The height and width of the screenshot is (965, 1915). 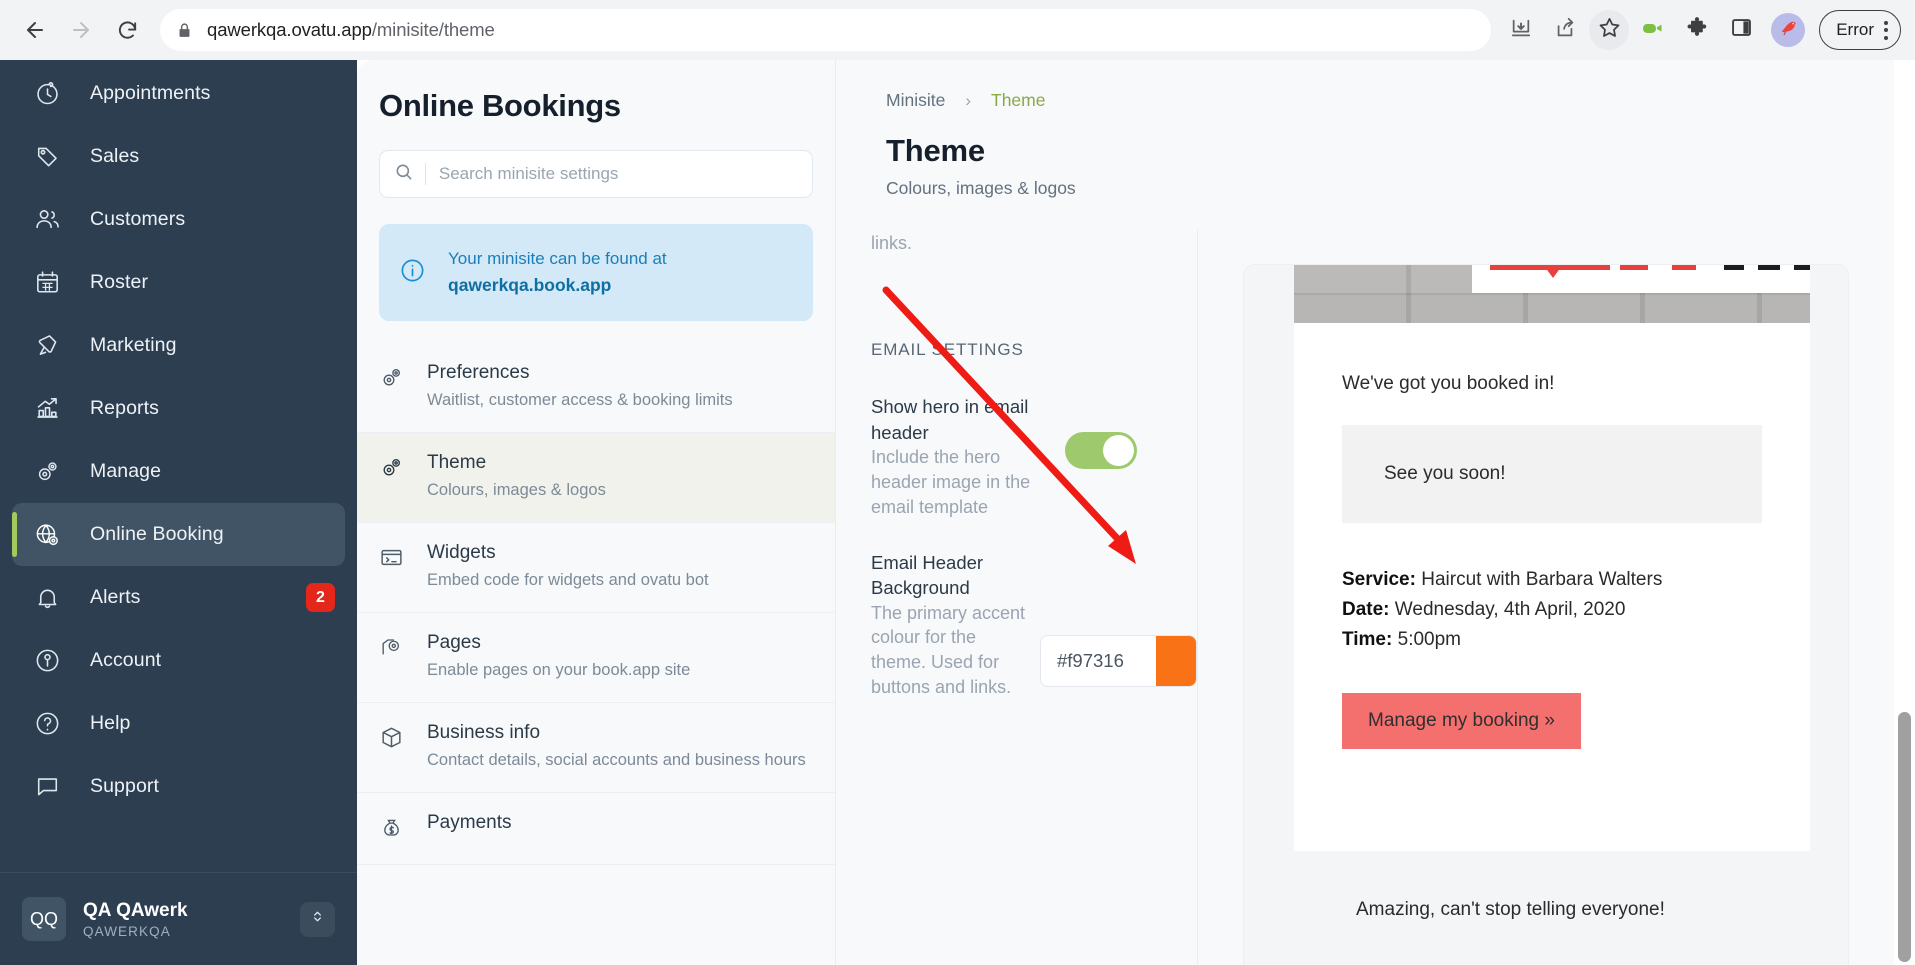 I want to click on user-info: QA QAwerk QAWERKQA, so click(x=135, y=919).